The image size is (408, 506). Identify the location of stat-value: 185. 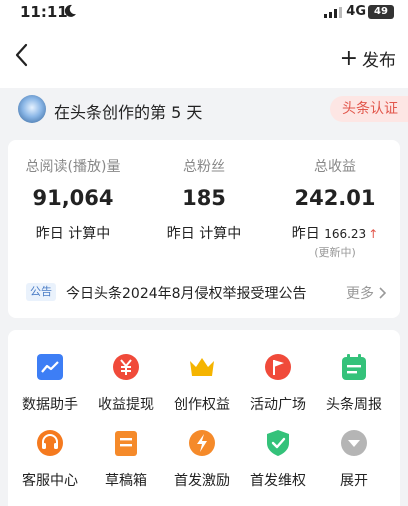
(204, 198).